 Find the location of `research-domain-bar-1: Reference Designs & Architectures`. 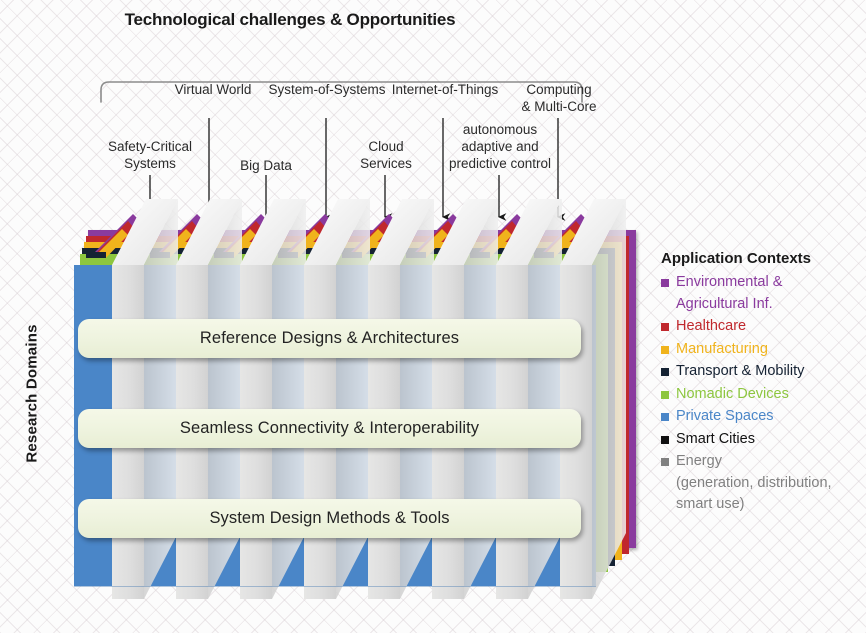

research-domain-bar-1: Reference Designs & Architectures is located at coordinates (329, 338).